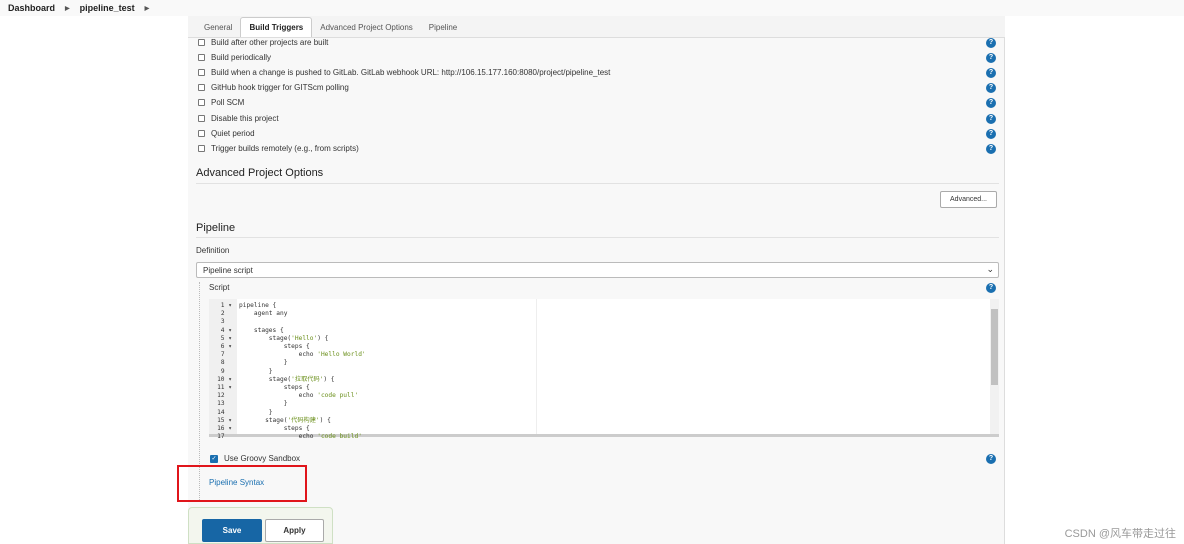 The height and width of the screenshot is (544, 1184). I want to click on trigger-label: GitHub hook trigger for GITScm polling, so click(280, 88).